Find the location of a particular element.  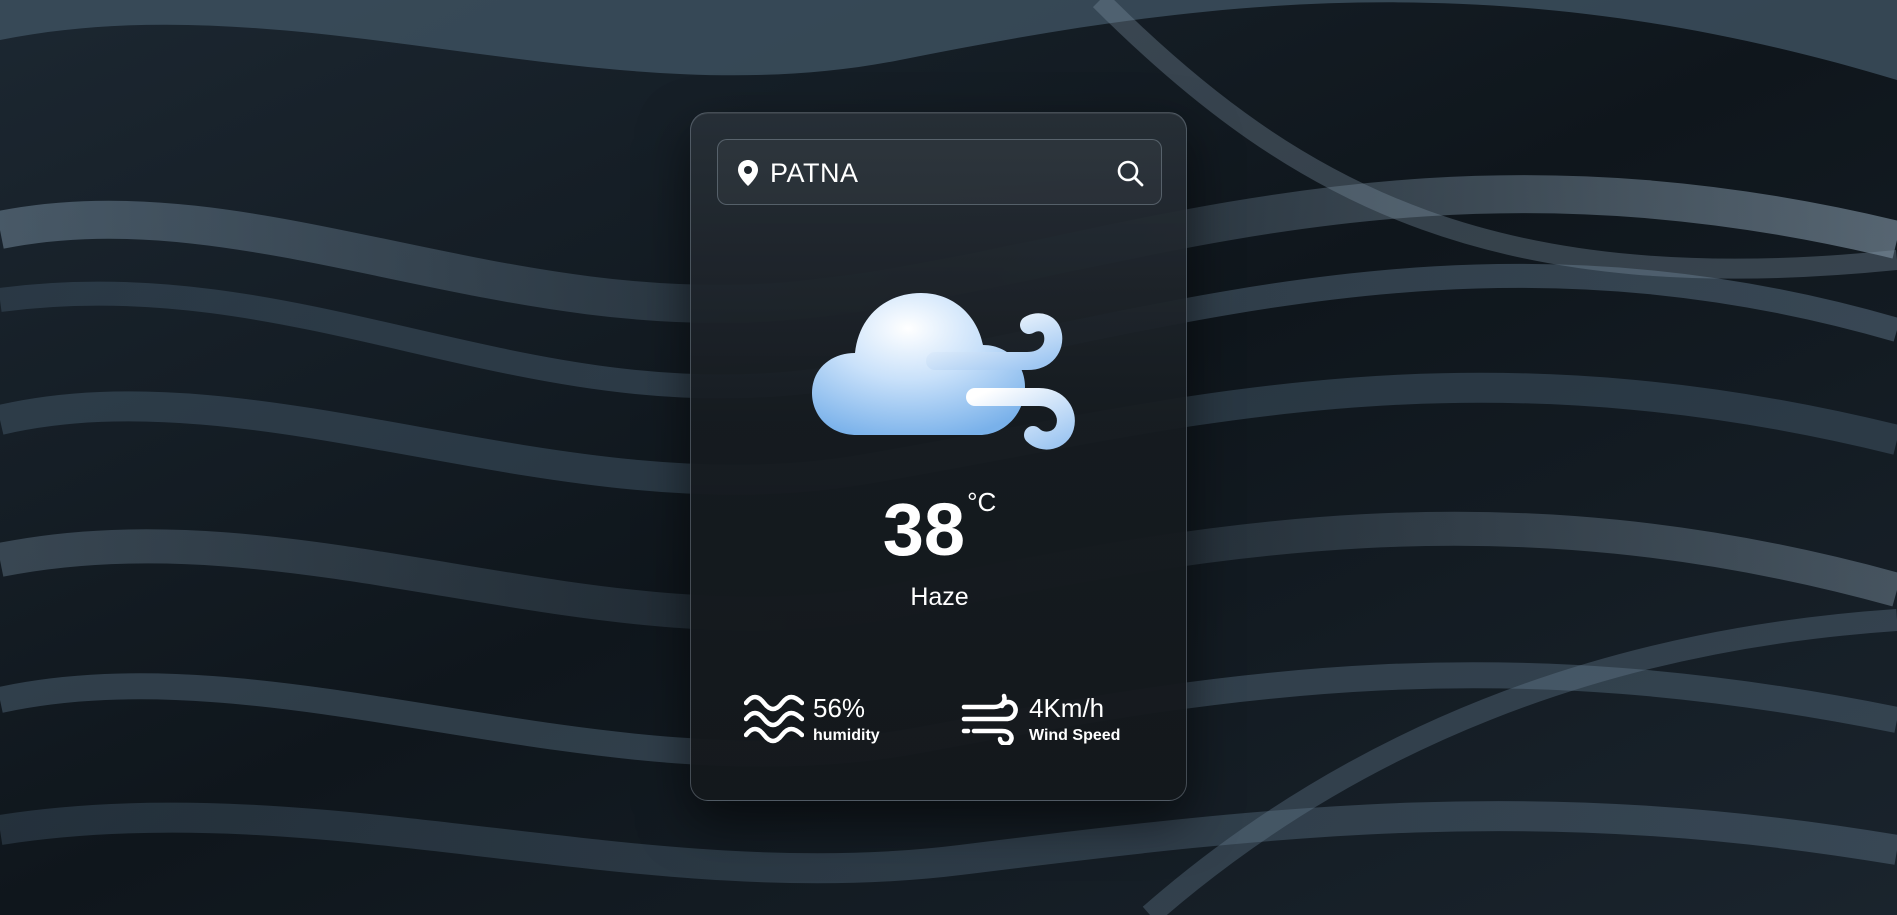

city-search-input is located at coordinates (930, 173).